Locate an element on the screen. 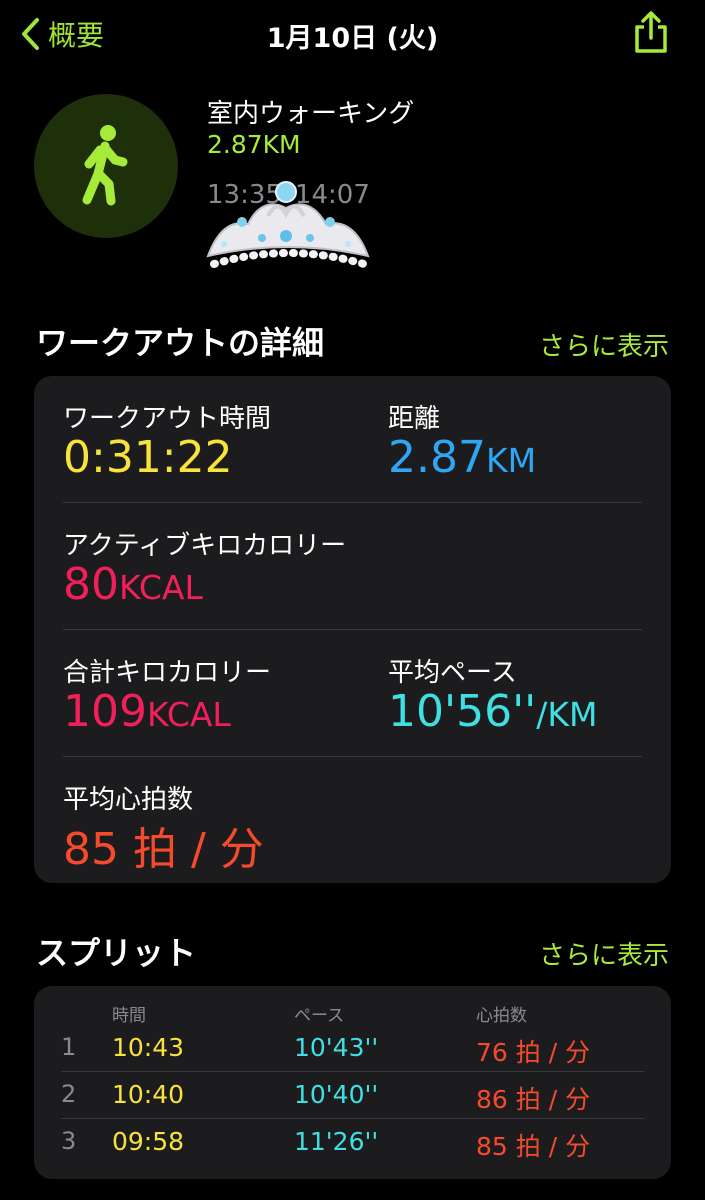  distance-unit: KM is located at coordinates (511, 460).